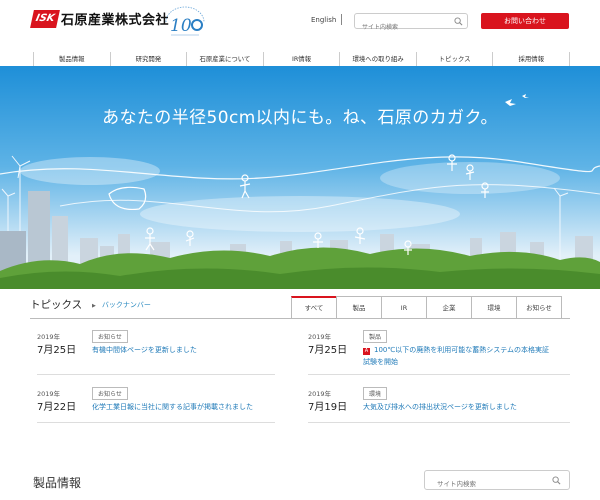 This screenshot has width=600, height=500. I want to click on tab-products: 製品, so click(359, 307).